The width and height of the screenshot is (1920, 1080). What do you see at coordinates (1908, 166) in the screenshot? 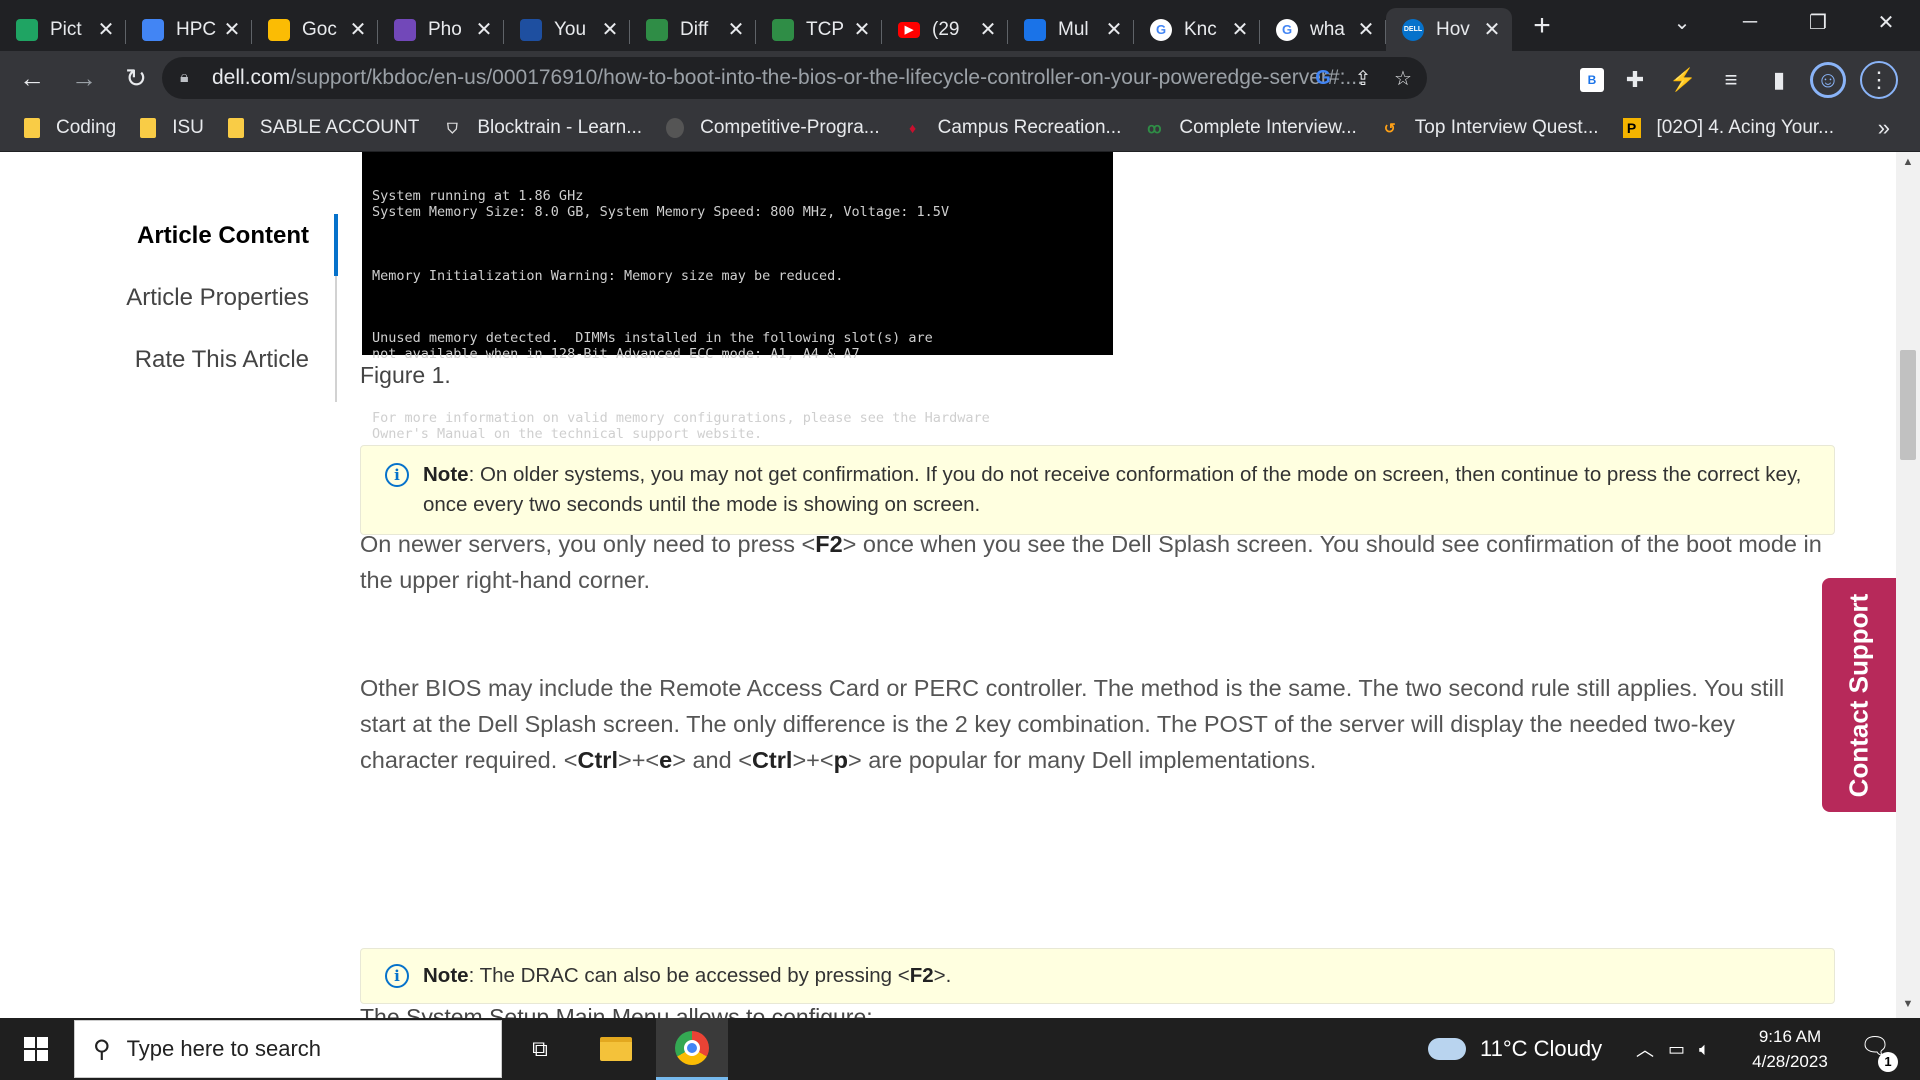
I see `scroll-up-arrow: ▲` at bounding box center [1908, 166].